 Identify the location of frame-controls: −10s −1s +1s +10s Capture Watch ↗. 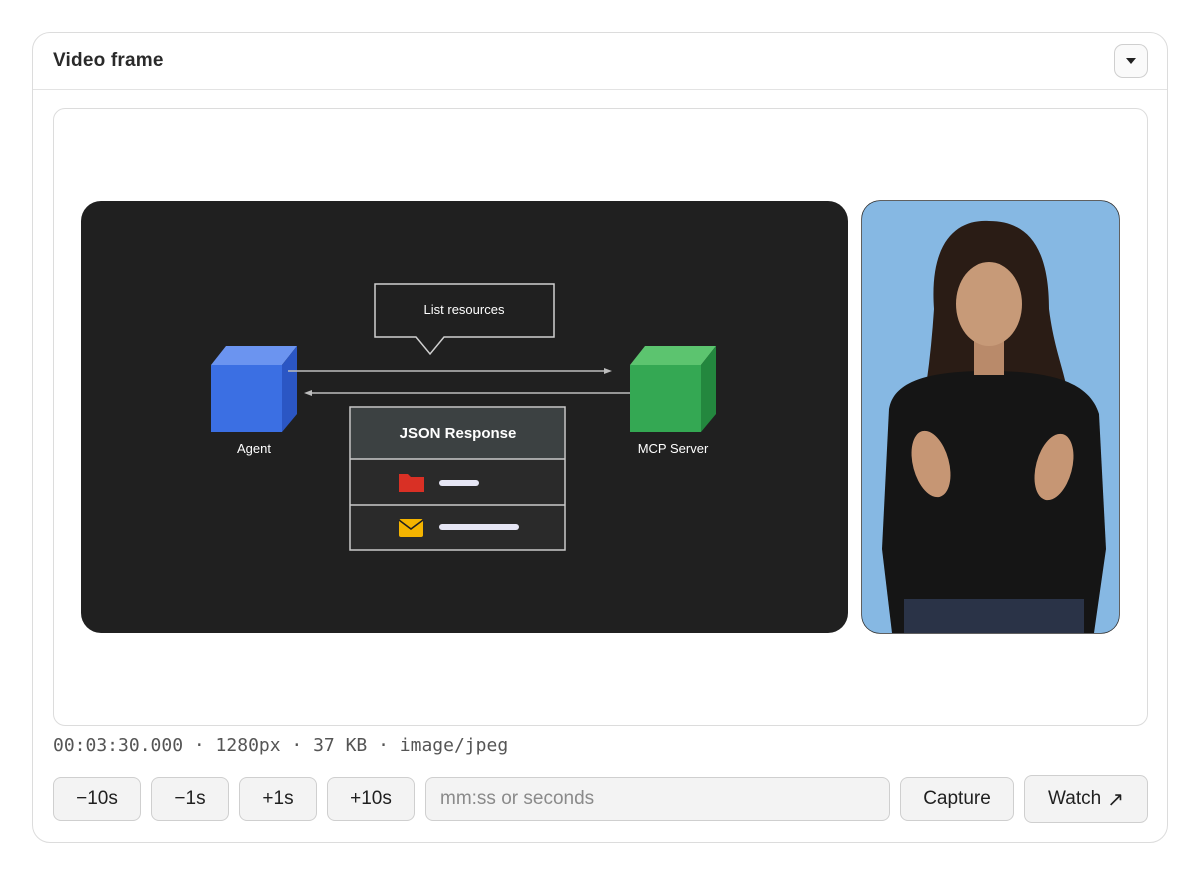
(600, 799).